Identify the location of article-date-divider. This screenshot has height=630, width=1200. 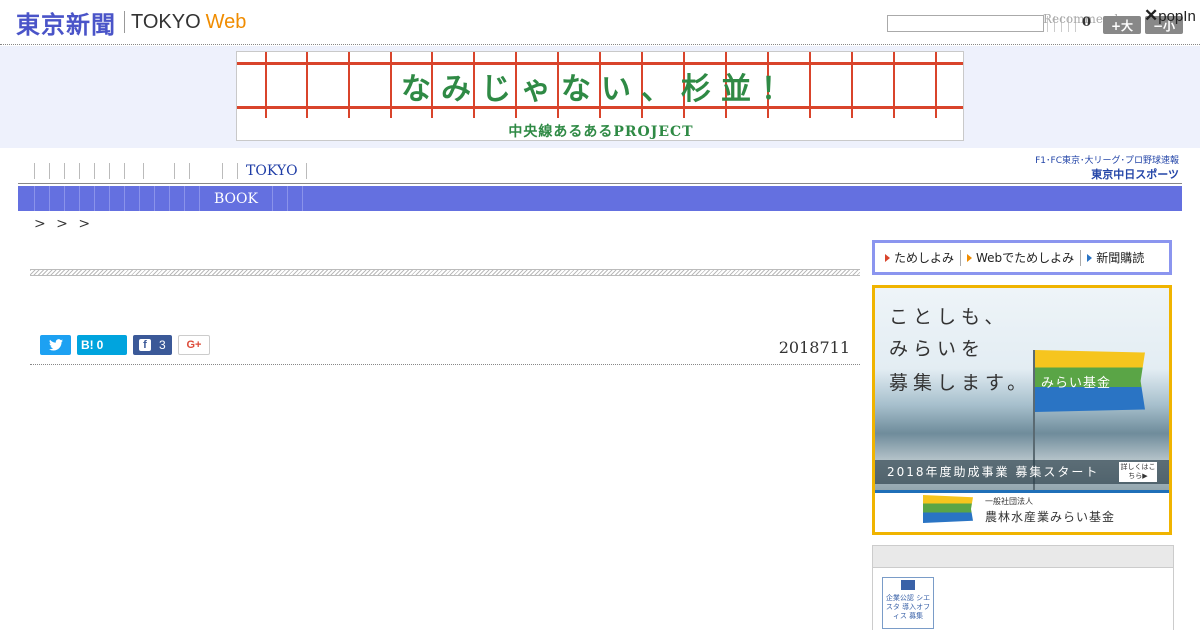
(445, 364).